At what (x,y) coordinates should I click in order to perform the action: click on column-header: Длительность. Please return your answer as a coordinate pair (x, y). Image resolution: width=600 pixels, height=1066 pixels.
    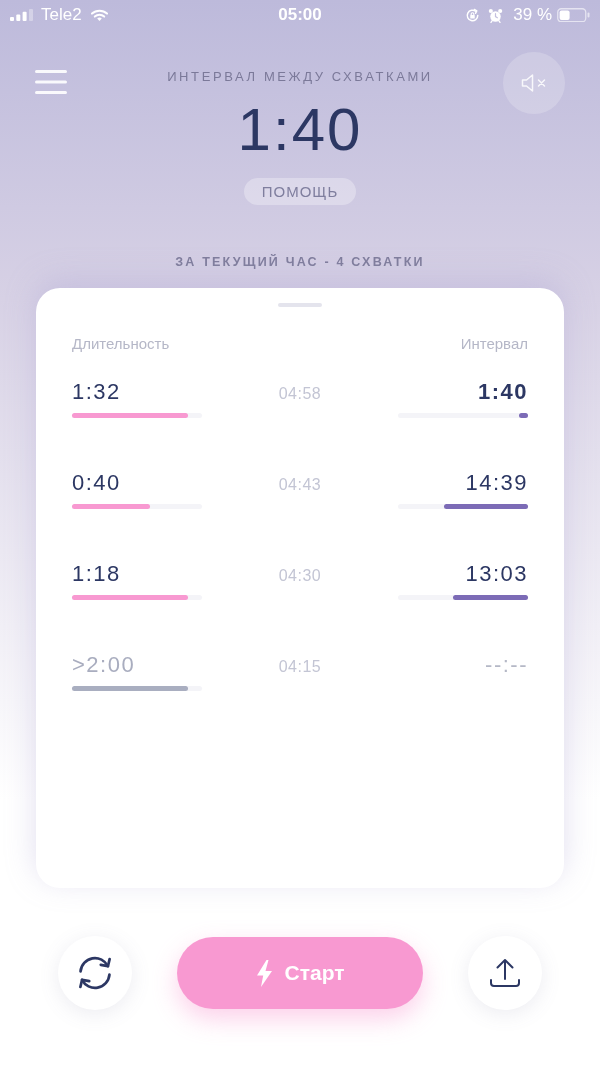
    Looking at the image, I should click on (121, 344).